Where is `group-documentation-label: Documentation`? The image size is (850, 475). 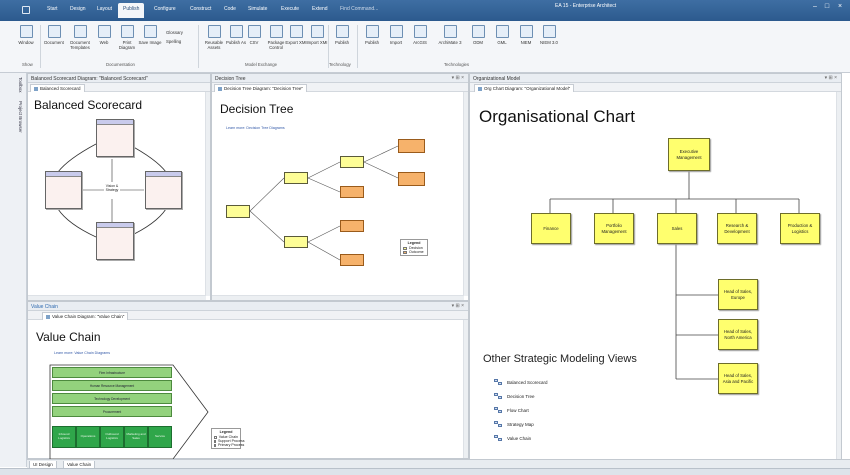 group-documentation-label: Documentation is located at coordinates (120, 64).